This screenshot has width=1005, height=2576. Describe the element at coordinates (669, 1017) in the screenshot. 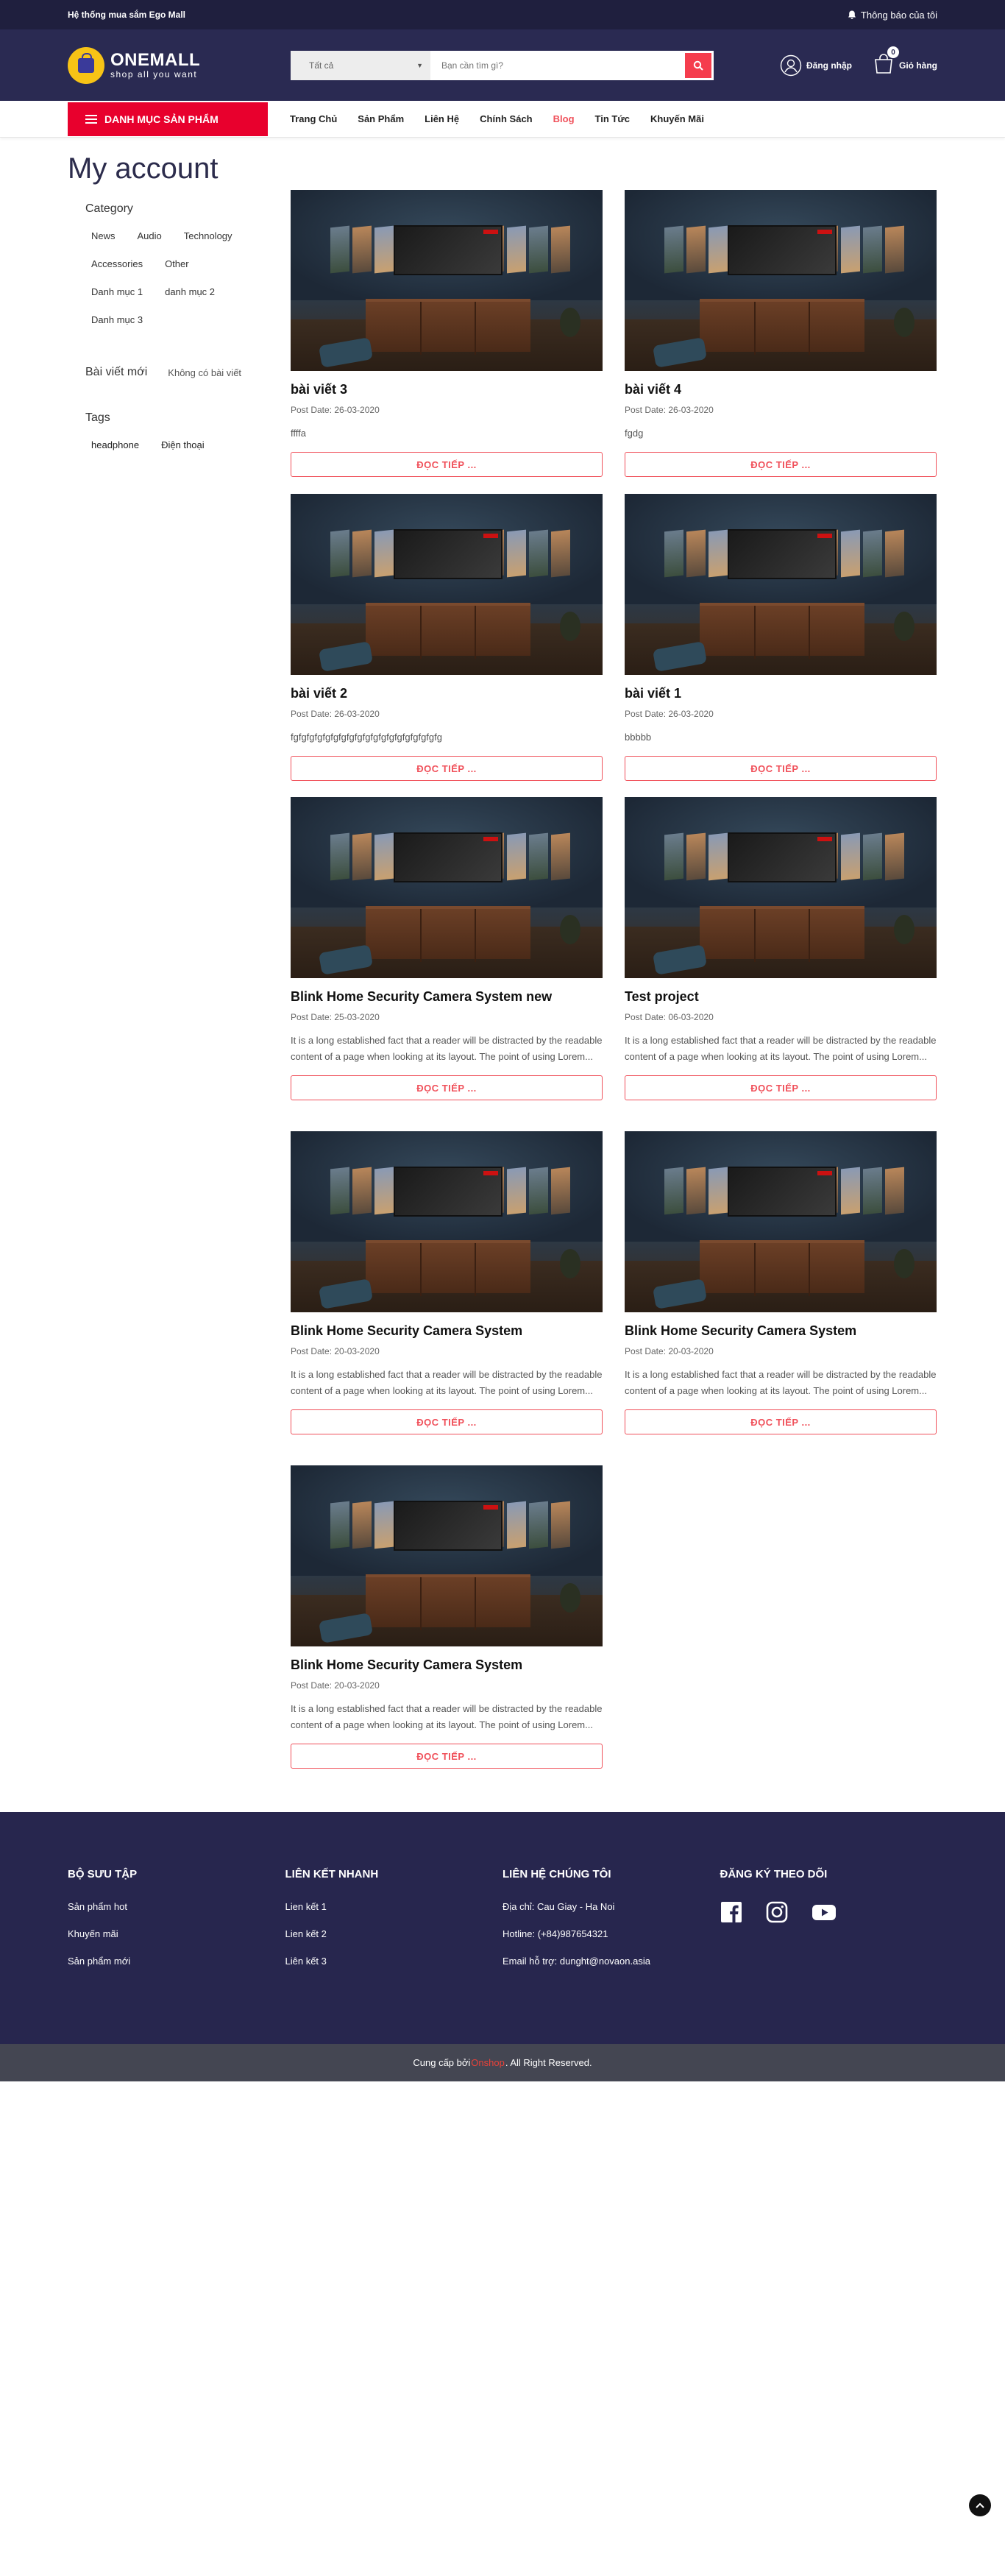

I see `post-date: Post Date: 06-03-2020` at that location.